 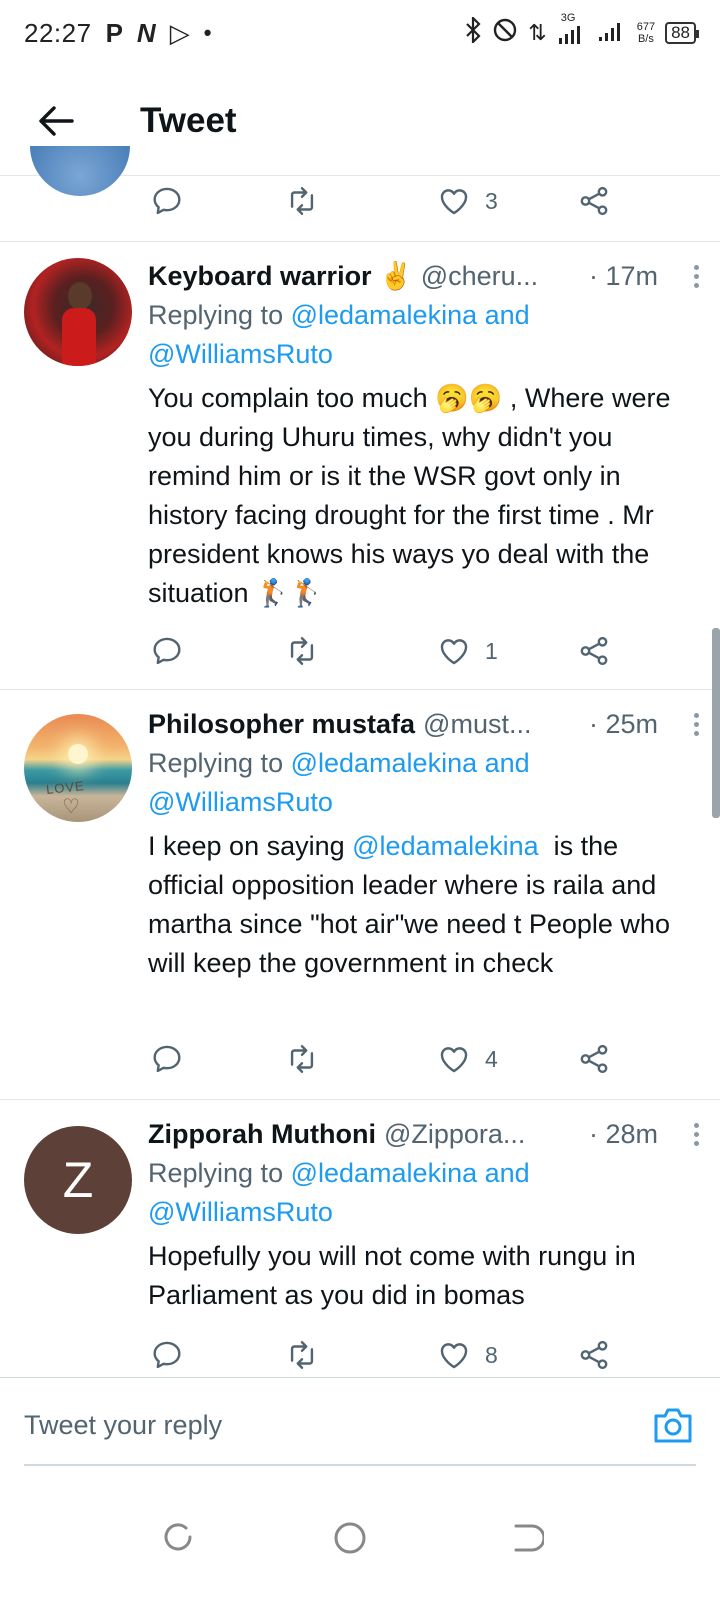 I want to click on scrollbar-thumb, so click(x=716, y=723).